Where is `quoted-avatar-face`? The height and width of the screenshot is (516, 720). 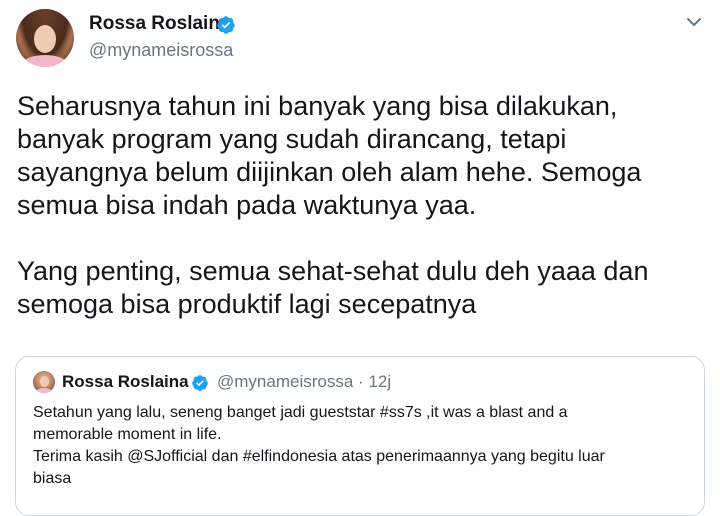
quoted-avatar-face is located at coordinates (44, 381).